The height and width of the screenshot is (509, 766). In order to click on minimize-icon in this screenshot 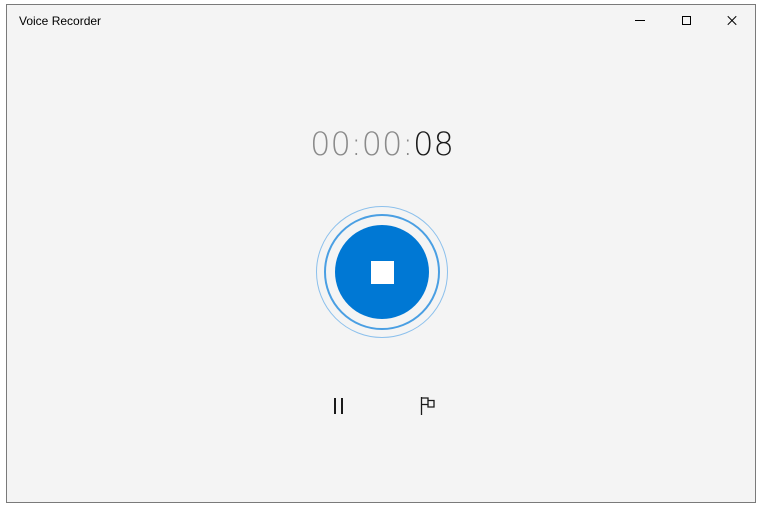, I will do `click(640, 20)`.